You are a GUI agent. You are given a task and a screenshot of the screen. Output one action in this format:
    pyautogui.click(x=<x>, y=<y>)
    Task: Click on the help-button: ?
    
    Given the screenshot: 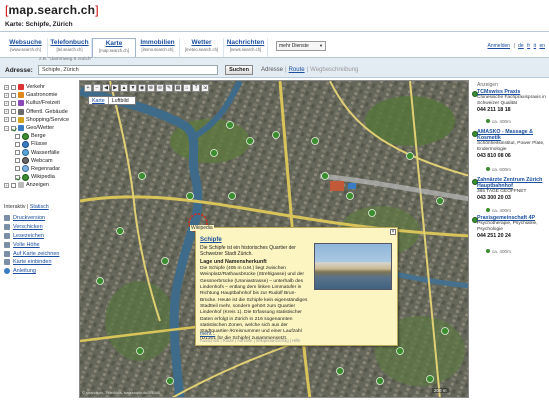 What is the action you would take?
    pyautogui.click(x=196, y=88)
    